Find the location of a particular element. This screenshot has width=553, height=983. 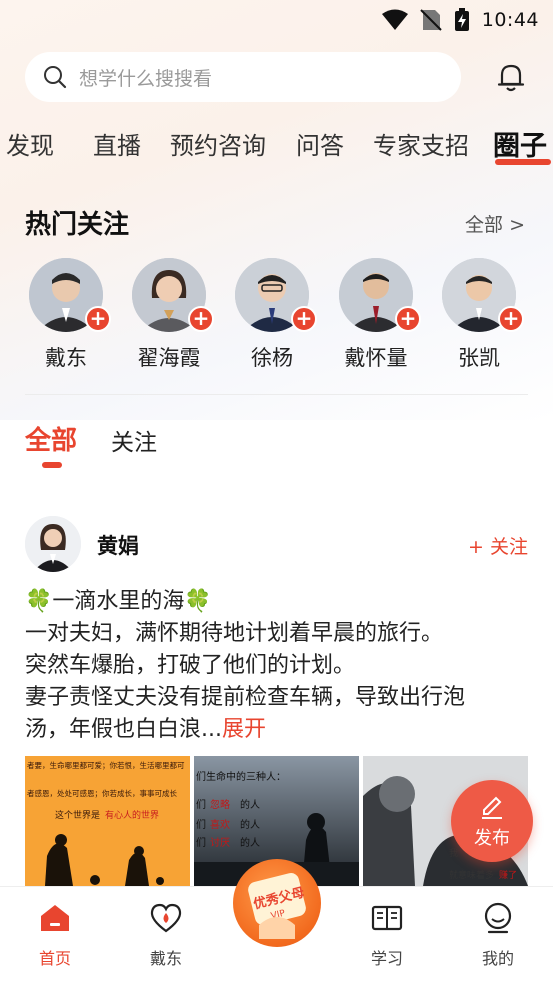

image-text: 喜欢 is located at coordinates (220, 824).